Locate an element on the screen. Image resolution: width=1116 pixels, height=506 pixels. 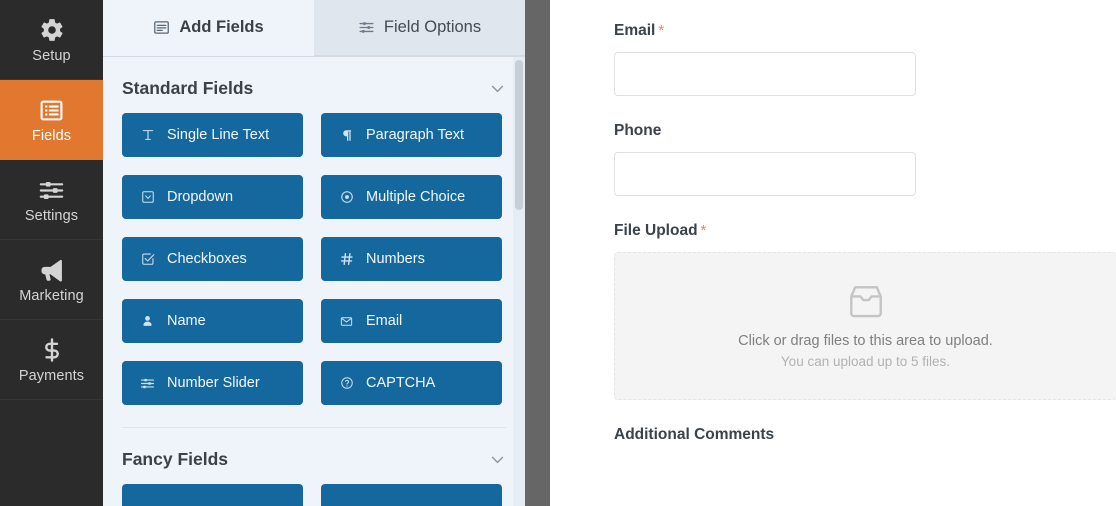
group-title: Fancy Fields is located at coordinates (175, 458).